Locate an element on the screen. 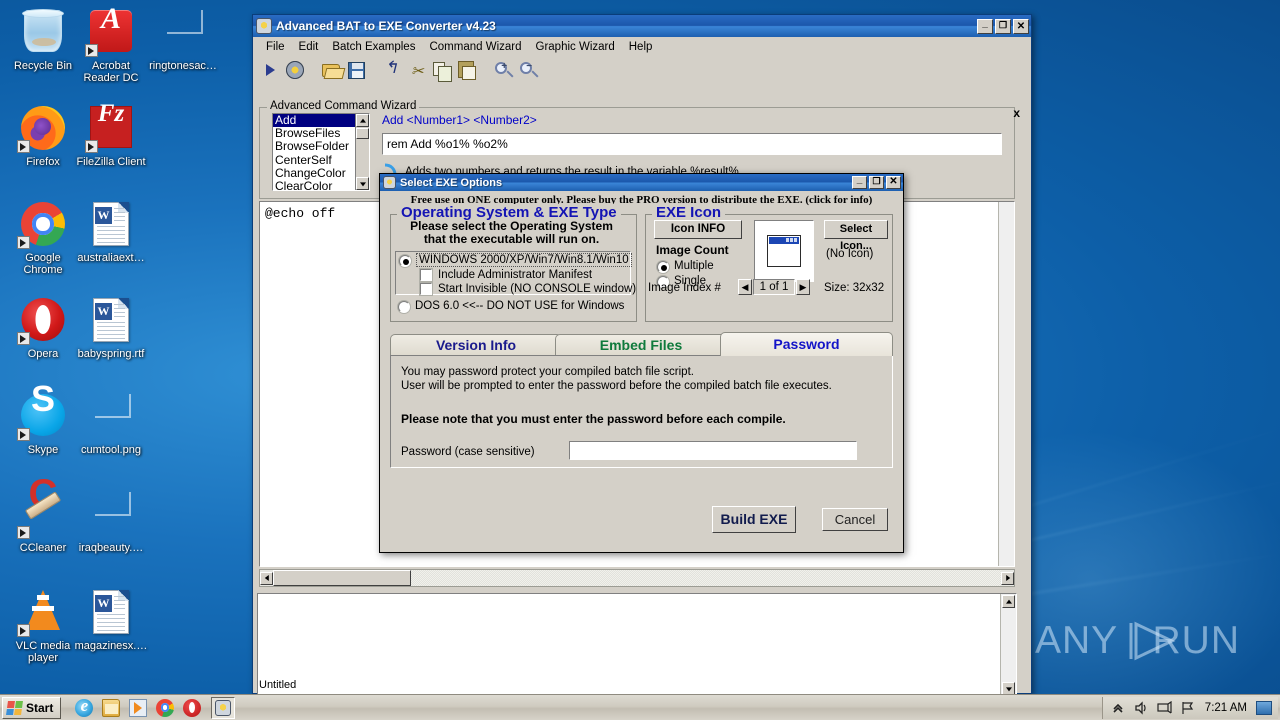 The image size is (1280, 720). compile-icon is located at coordinates (295, 70).